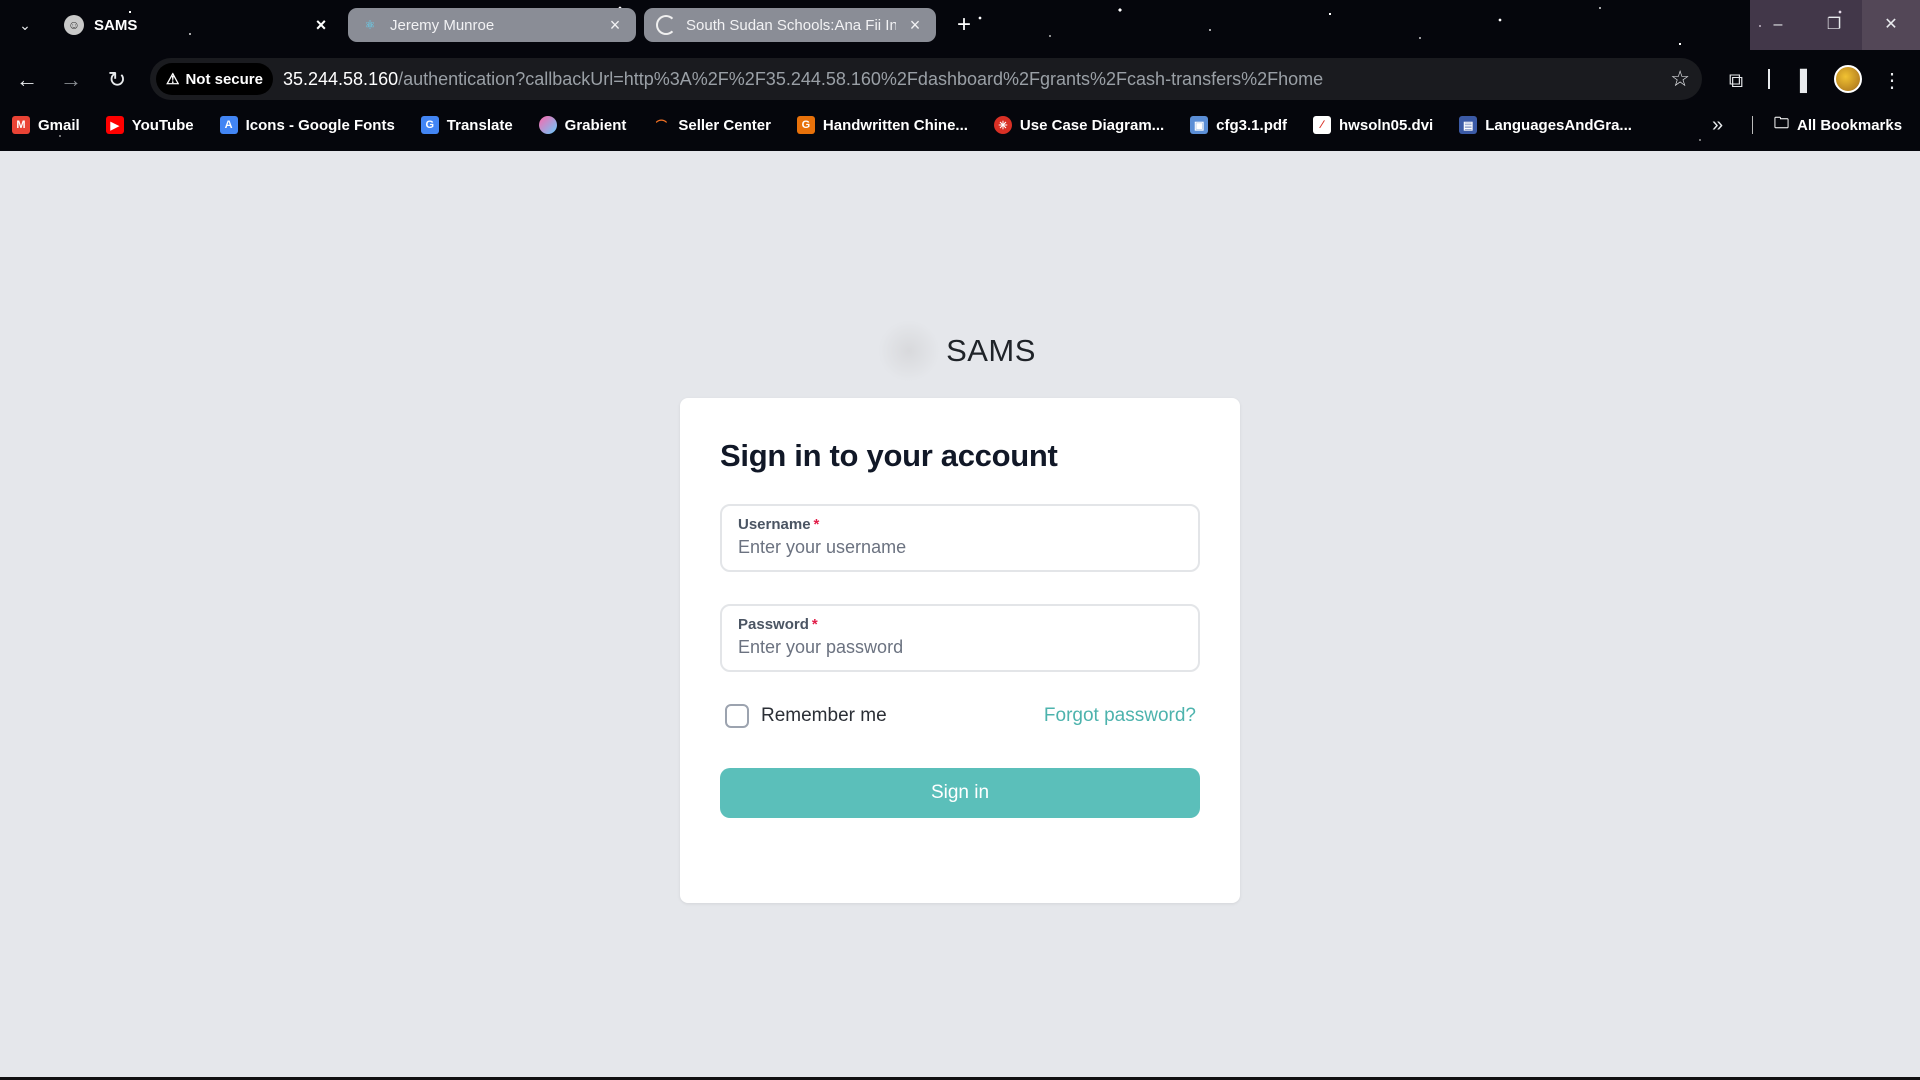 The width and height of the screenshot is (1920, 1080). Describe the element at coordinates (778, 624) in the screenshot. I see `password-label: Password *` at that location.